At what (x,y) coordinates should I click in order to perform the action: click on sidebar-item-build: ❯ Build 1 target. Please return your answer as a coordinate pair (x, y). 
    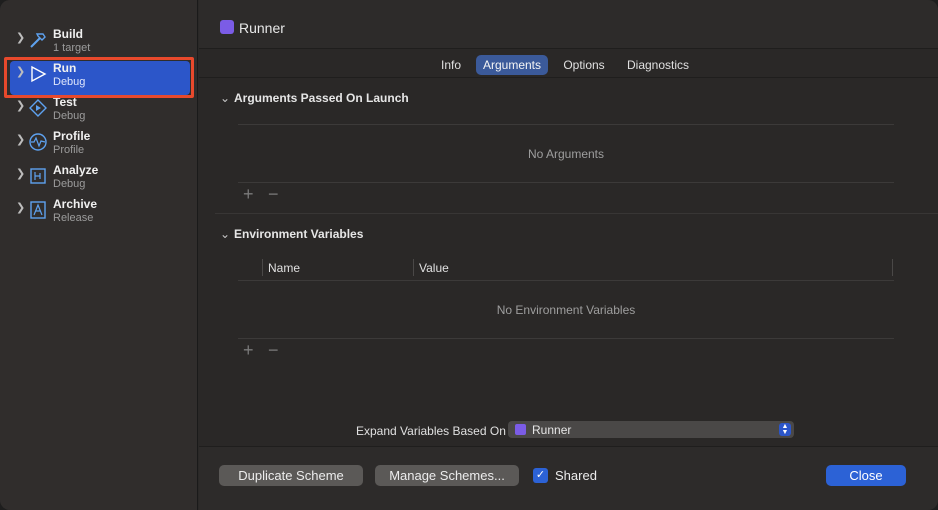
    Looking at the image, I should click on (100, 44).